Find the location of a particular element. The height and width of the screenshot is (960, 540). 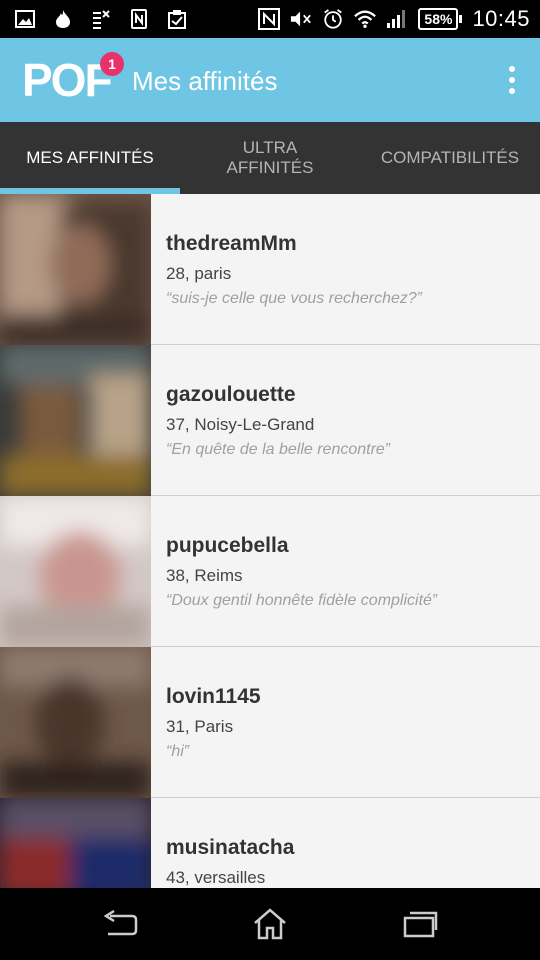

image-icon is located at coordinates (25, 19).